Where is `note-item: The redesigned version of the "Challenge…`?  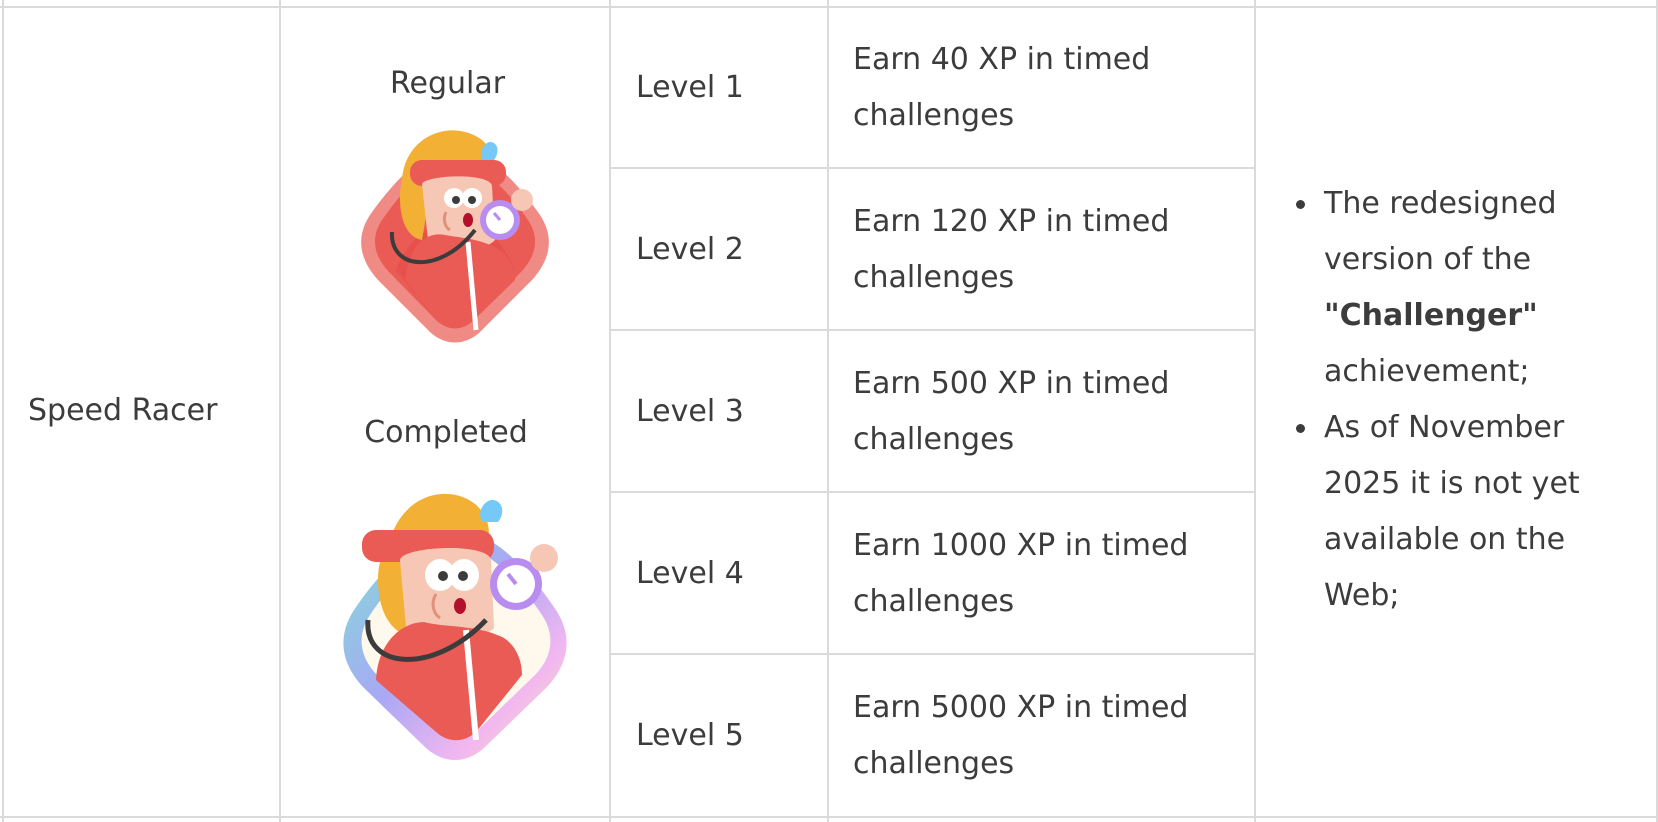 note-item: The redesigned version of the "Challenge… is located at coordinates (1460, 288).